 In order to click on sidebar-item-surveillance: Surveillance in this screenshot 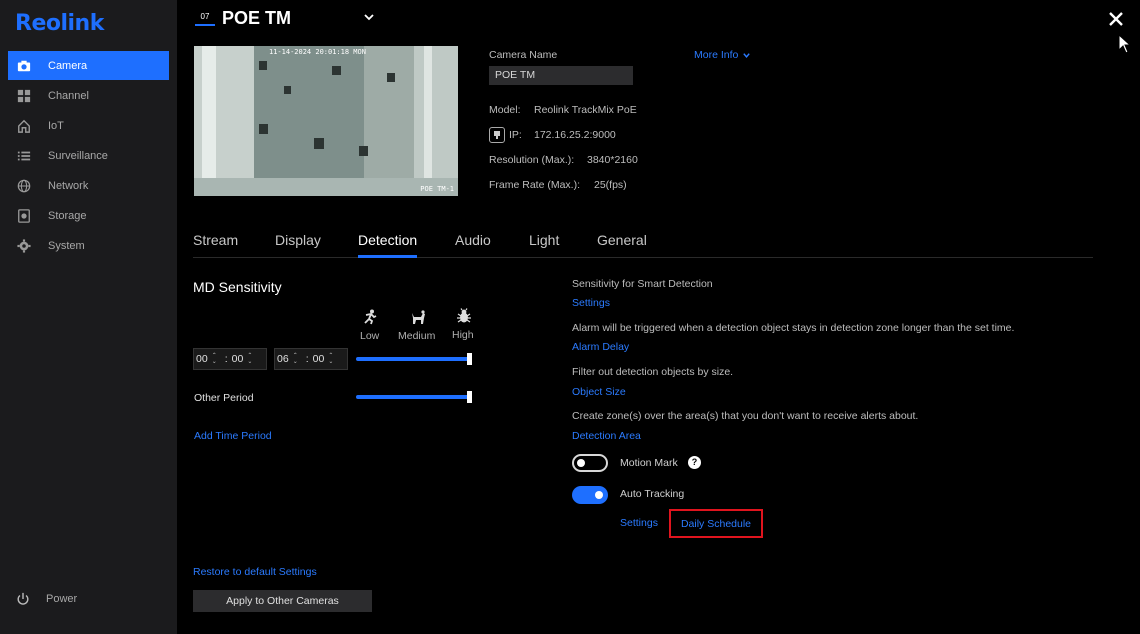, I will do `click(88, 155)`.